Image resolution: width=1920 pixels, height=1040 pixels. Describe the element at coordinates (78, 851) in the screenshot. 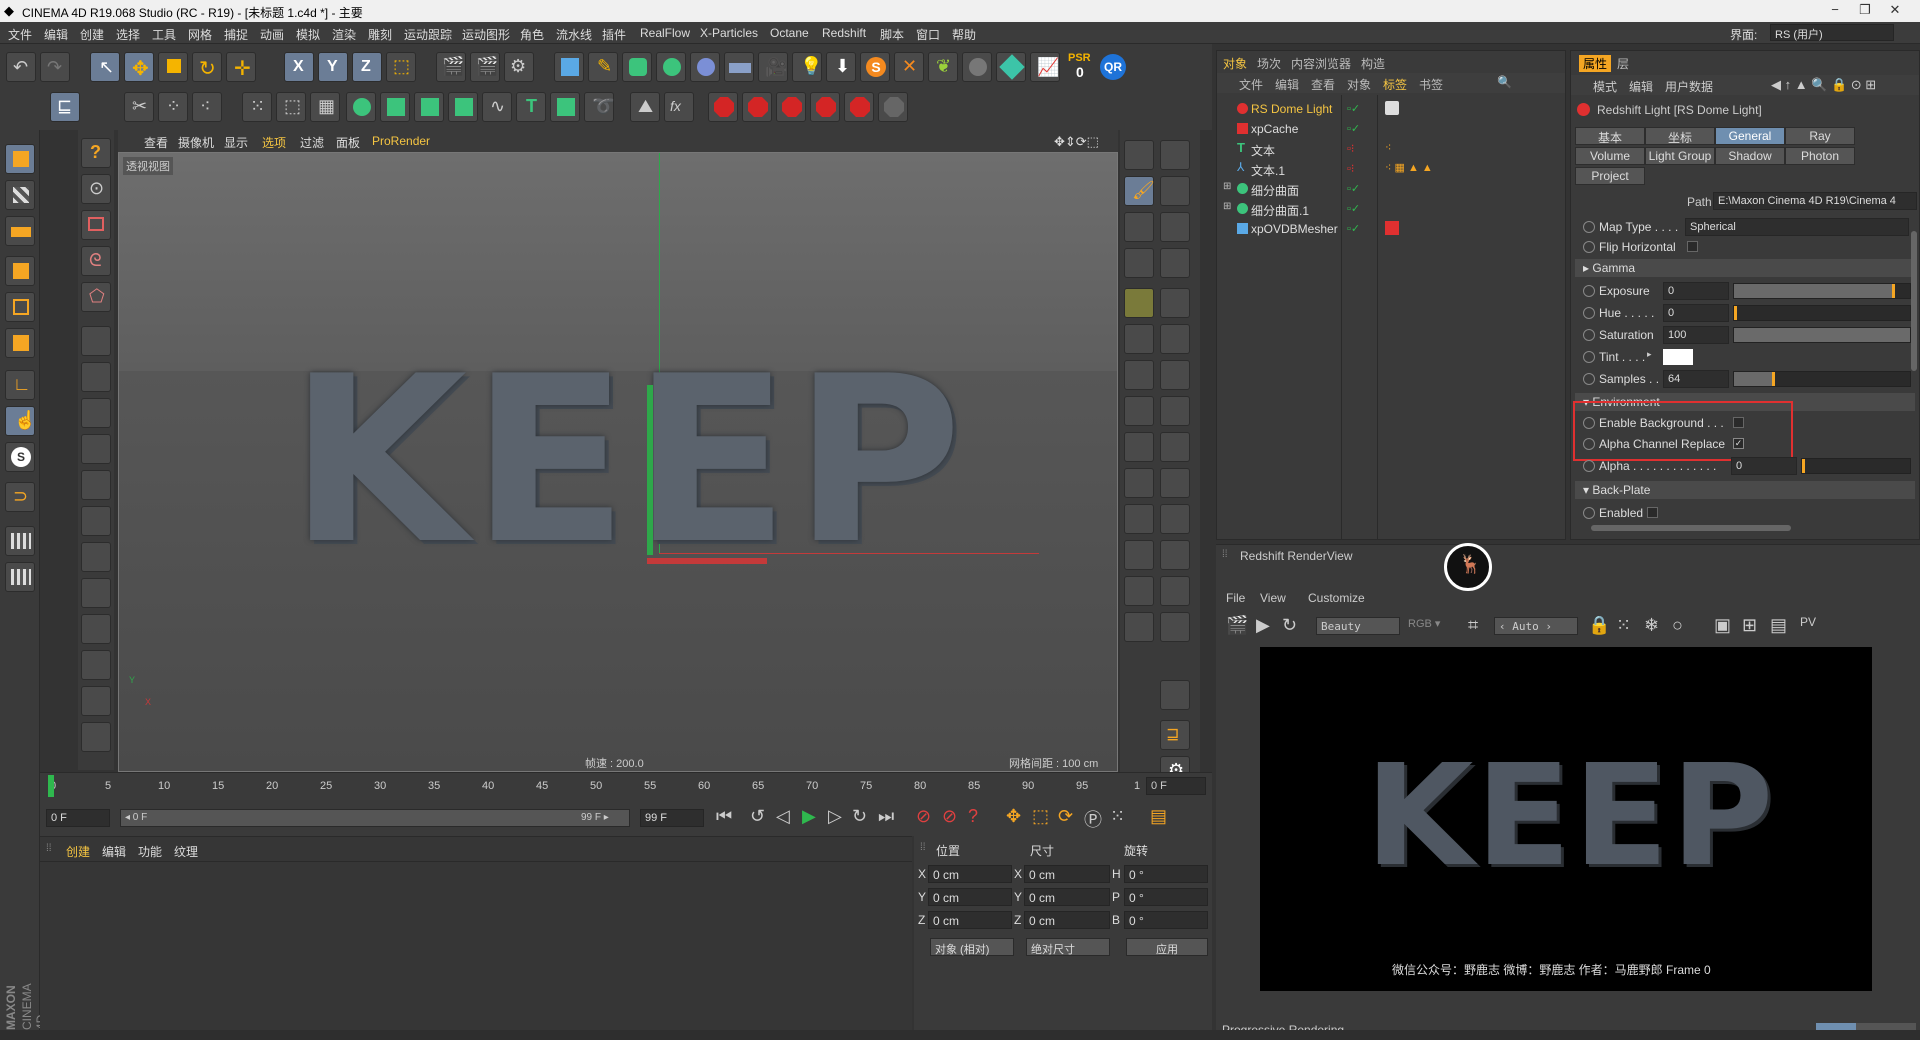

I see `material-menu-create: 创建` at that location.